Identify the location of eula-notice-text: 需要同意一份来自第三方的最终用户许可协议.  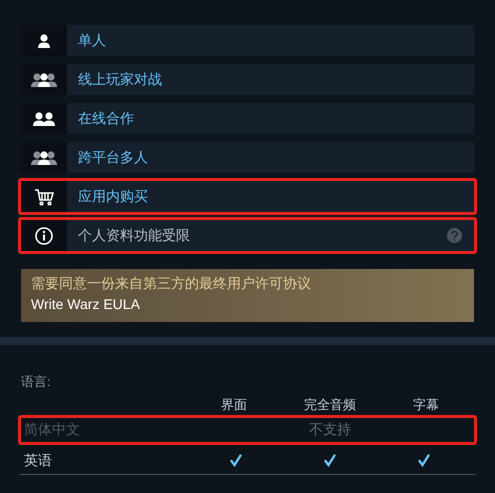
(171, 283).